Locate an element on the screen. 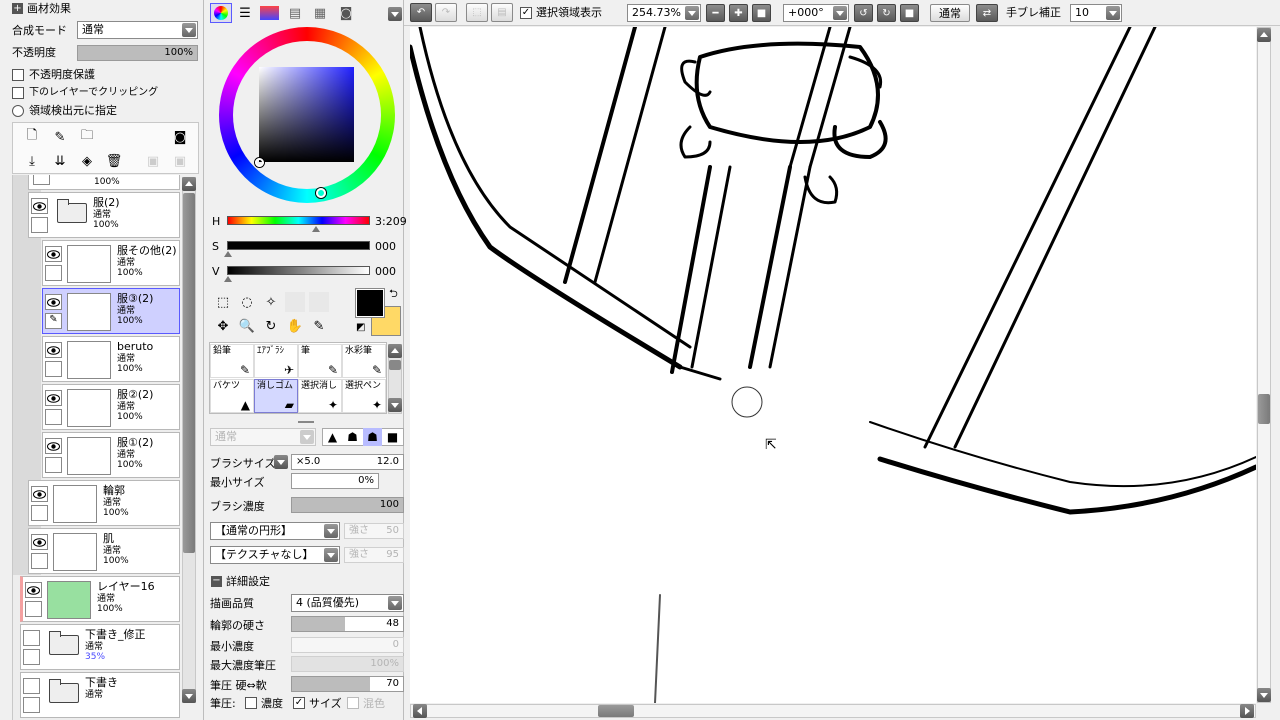 The width and height of the screenshot is (1280, 720). rotate-left-button: ↺ is located at coordinates (863, 13).